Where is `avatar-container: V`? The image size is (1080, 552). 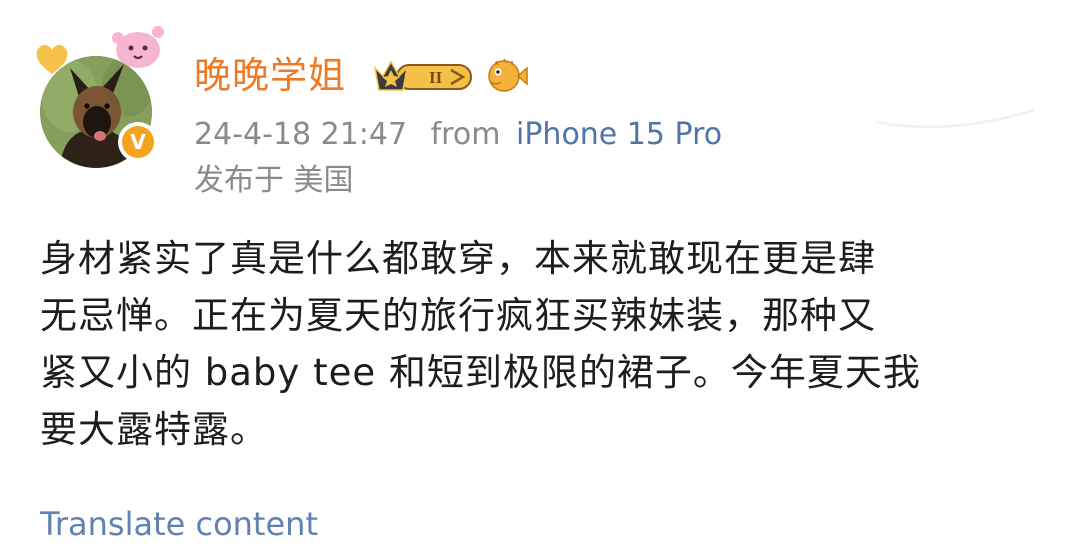
avatar-container: V is located at coordinates (100, 97).